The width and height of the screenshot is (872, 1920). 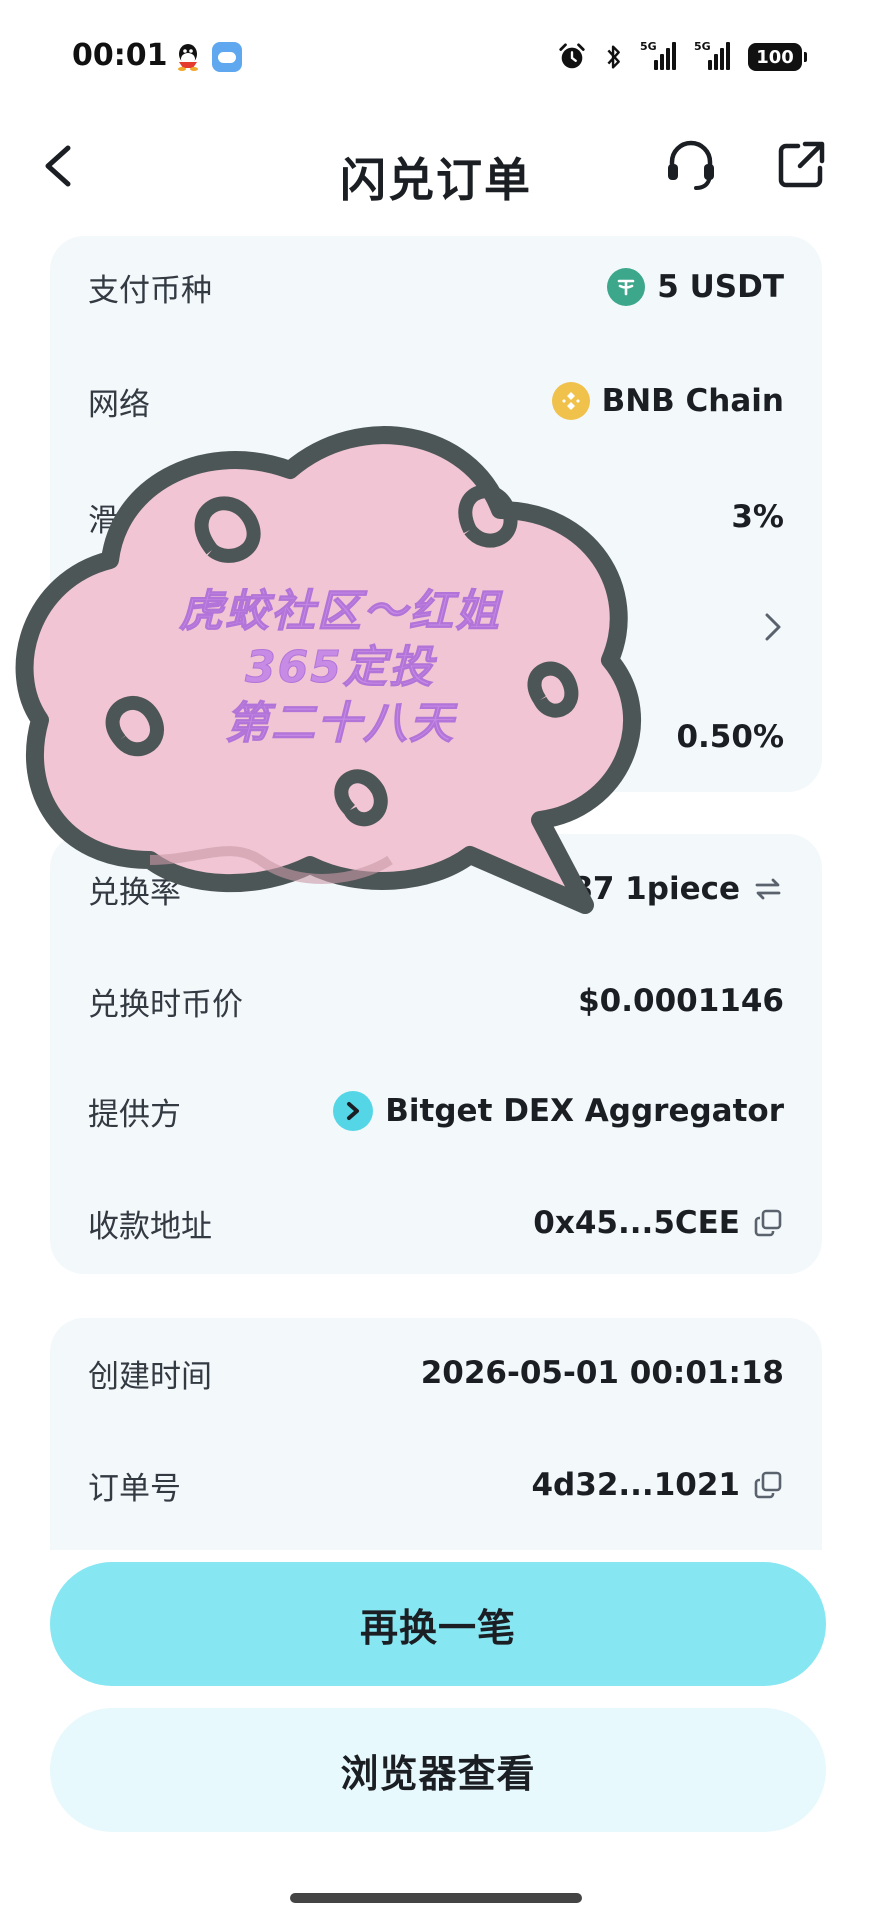 I want to click on created-time-label: 创建时间, so click(x=150, y=1376).